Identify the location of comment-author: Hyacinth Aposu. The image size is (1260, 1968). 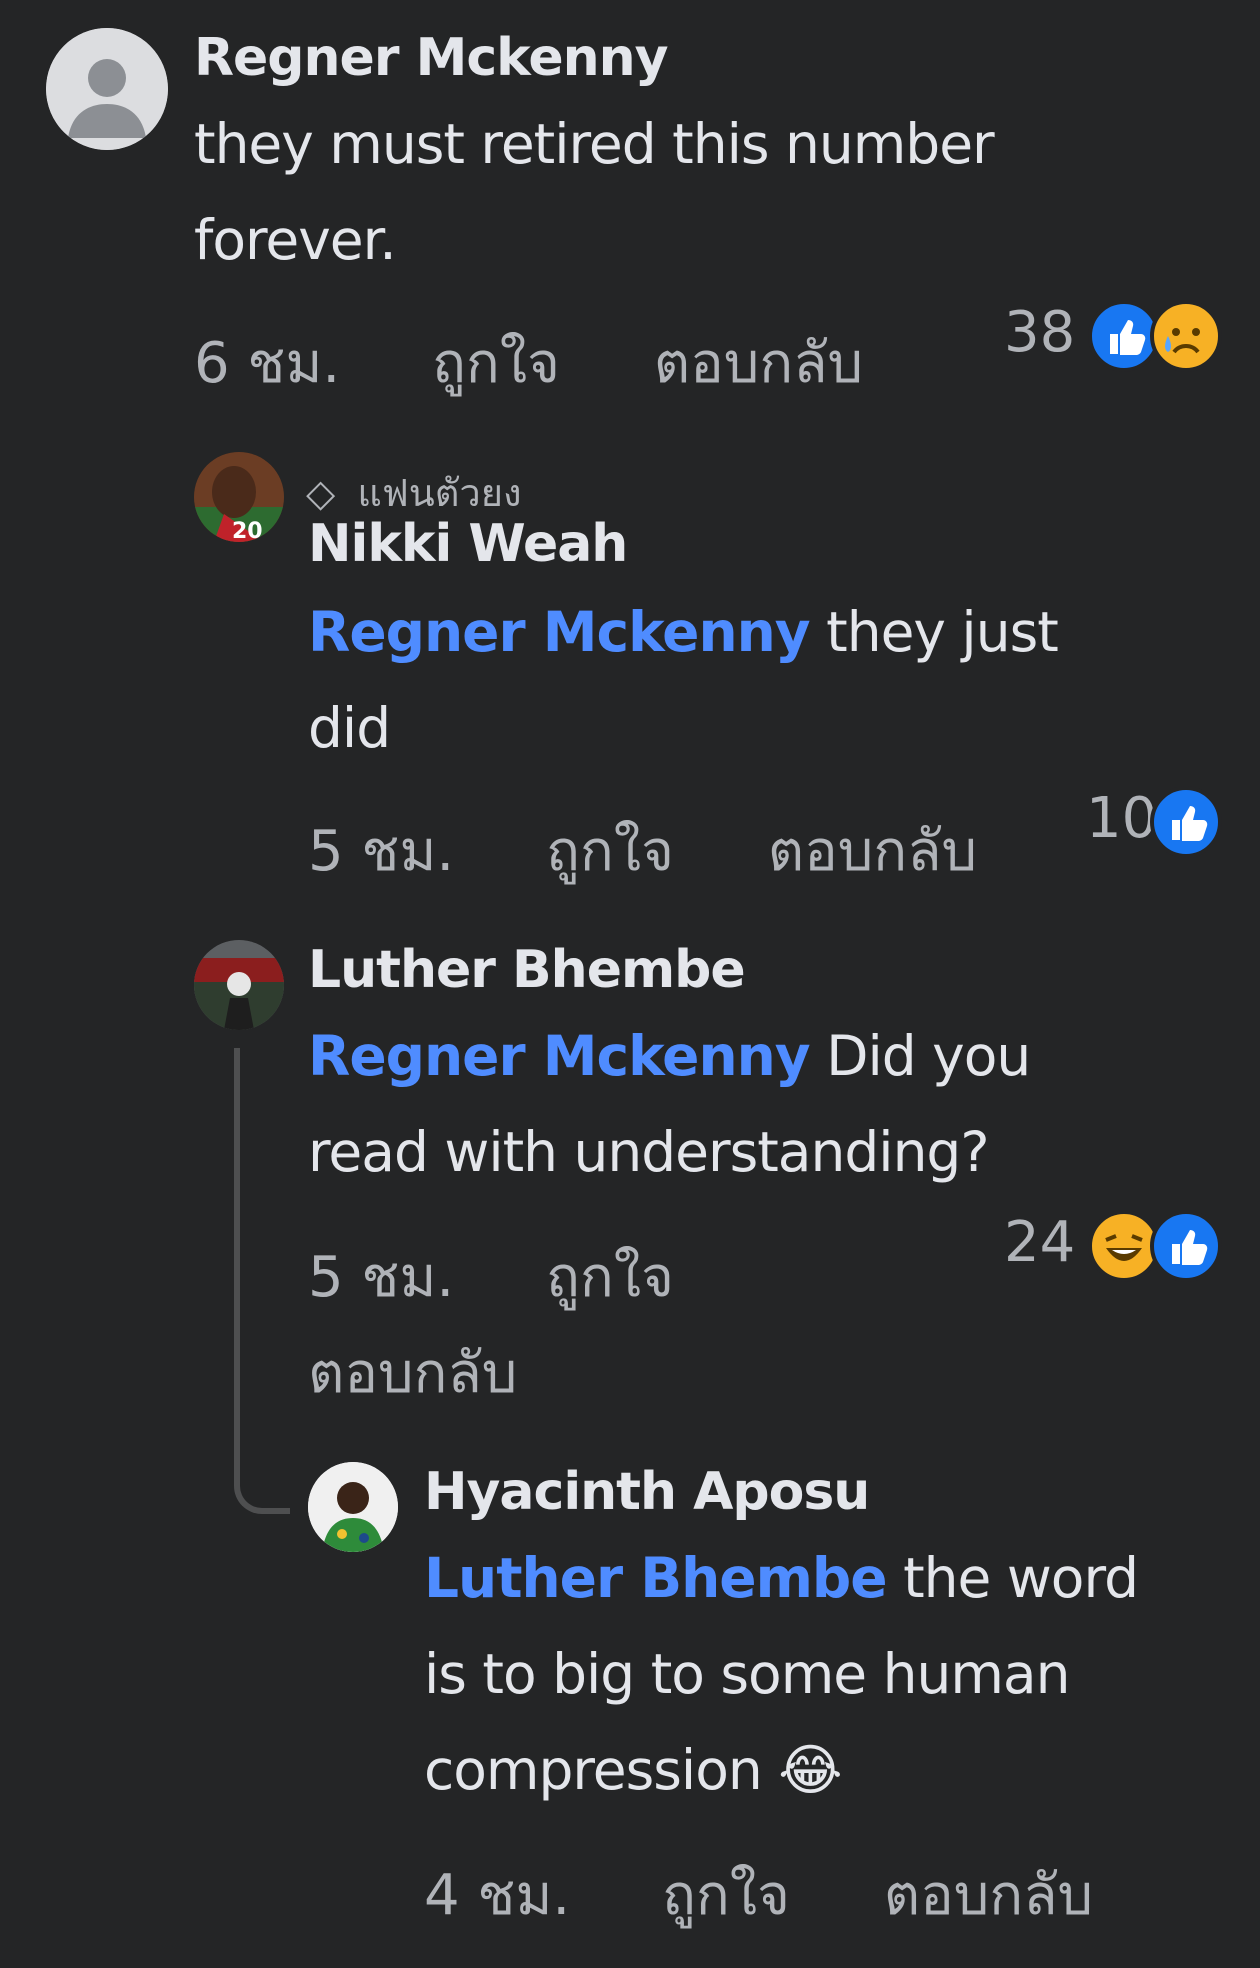
(647, 1492).